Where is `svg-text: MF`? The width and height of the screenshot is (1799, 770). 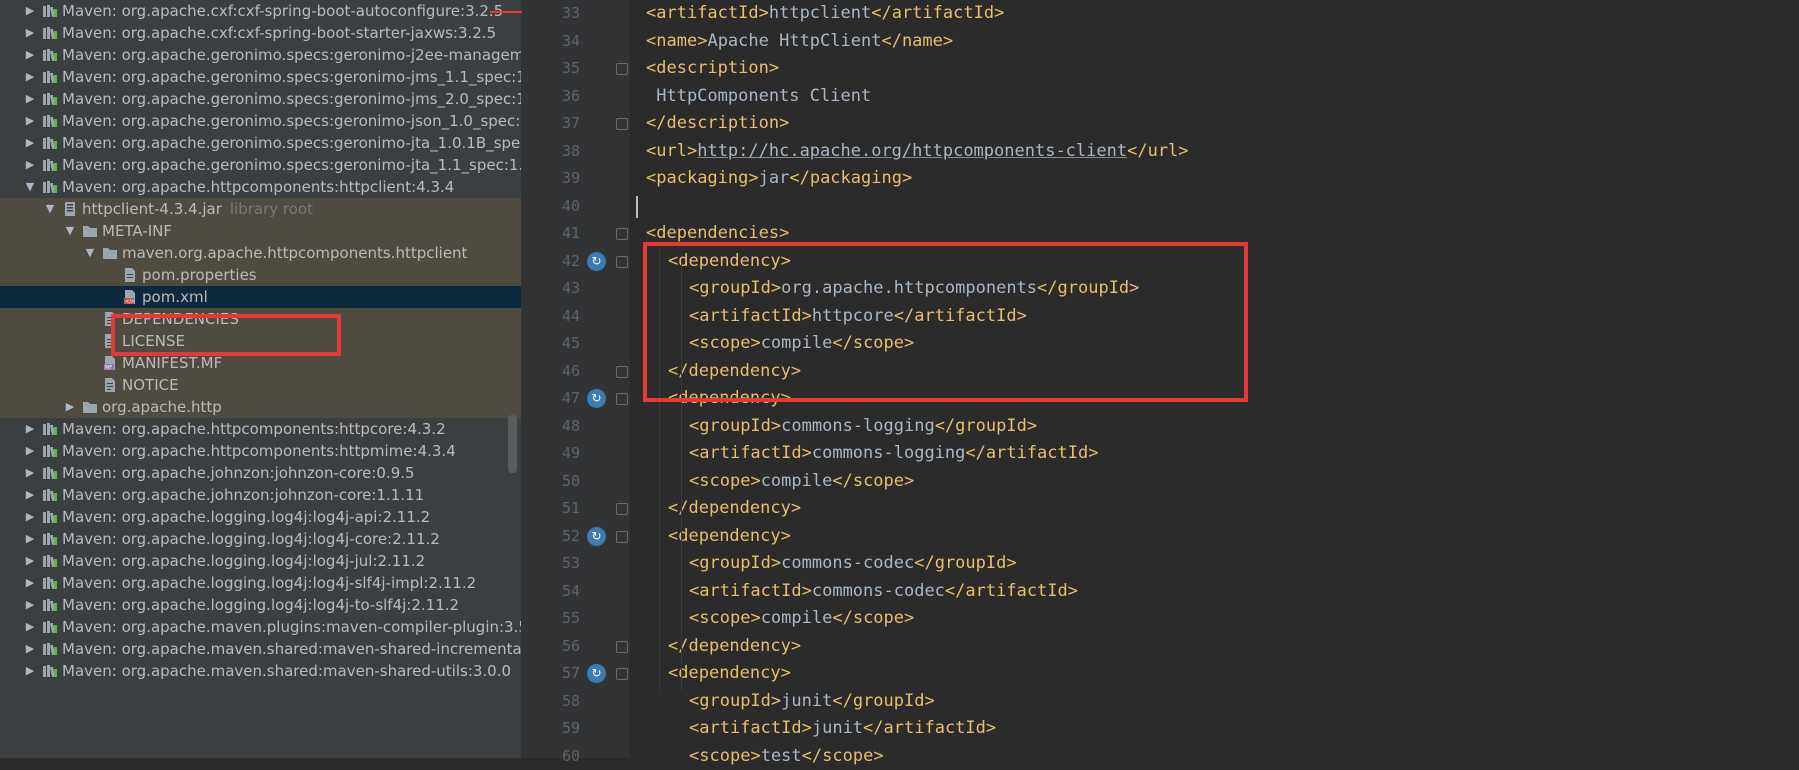
svg-text: MF is located at coordinates (108, 368).